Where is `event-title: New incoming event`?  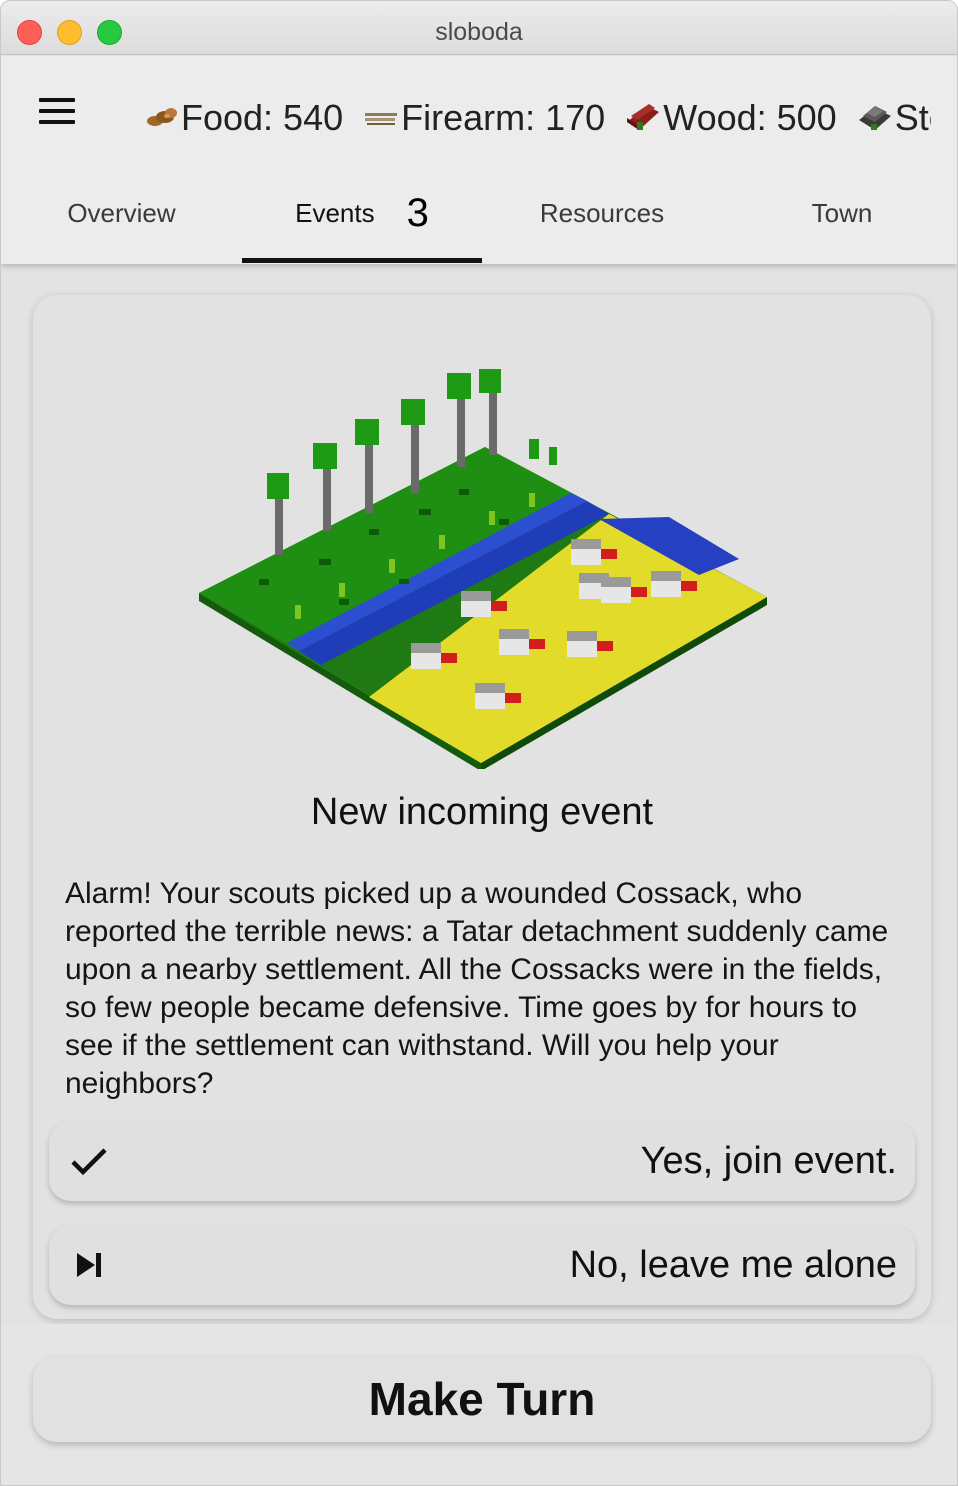 event-title: New incoming event is located at coordinates (482, 812).